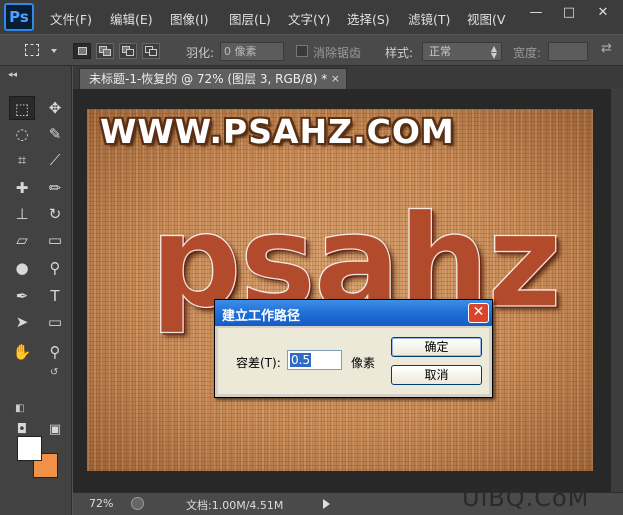 This screenshot has width=623, height=515. What do you see at coordinates (19, 408) in the screenshot?
I see `default-colors-icon: ◧` at bounding box center [19, 408].